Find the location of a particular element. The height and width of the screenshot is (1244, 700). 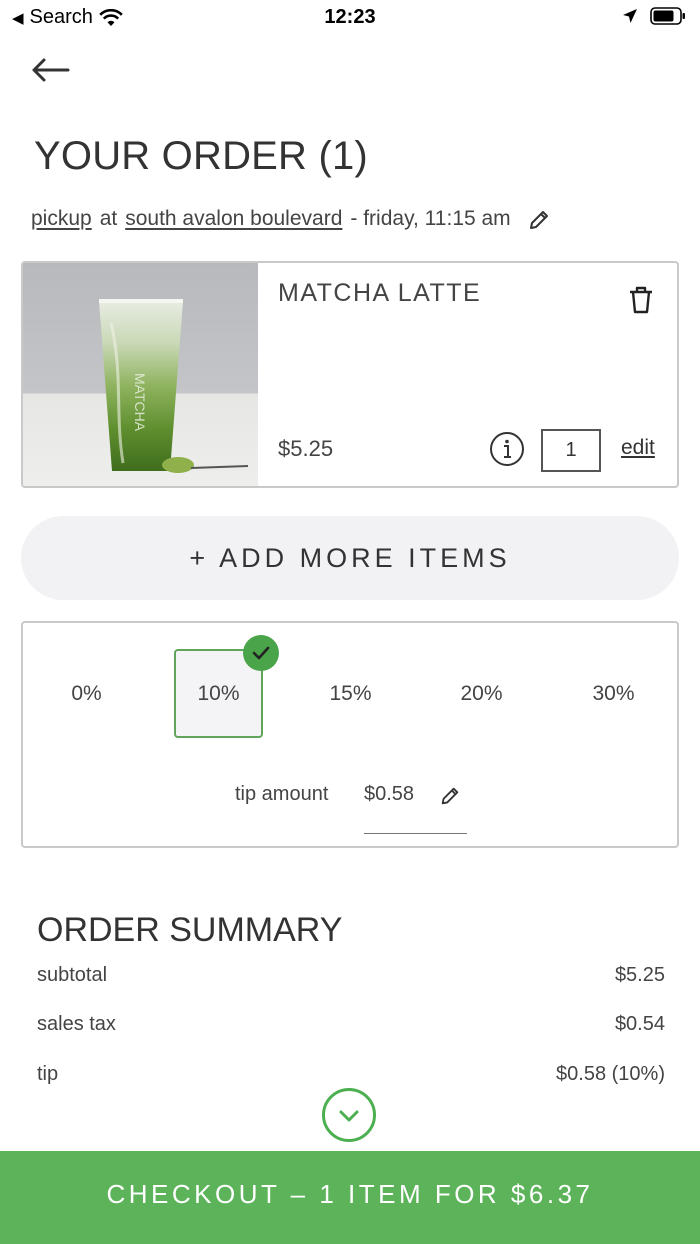

add-more-items-button: + ADD MORE ITEMS is located at coordinates (350, 558).